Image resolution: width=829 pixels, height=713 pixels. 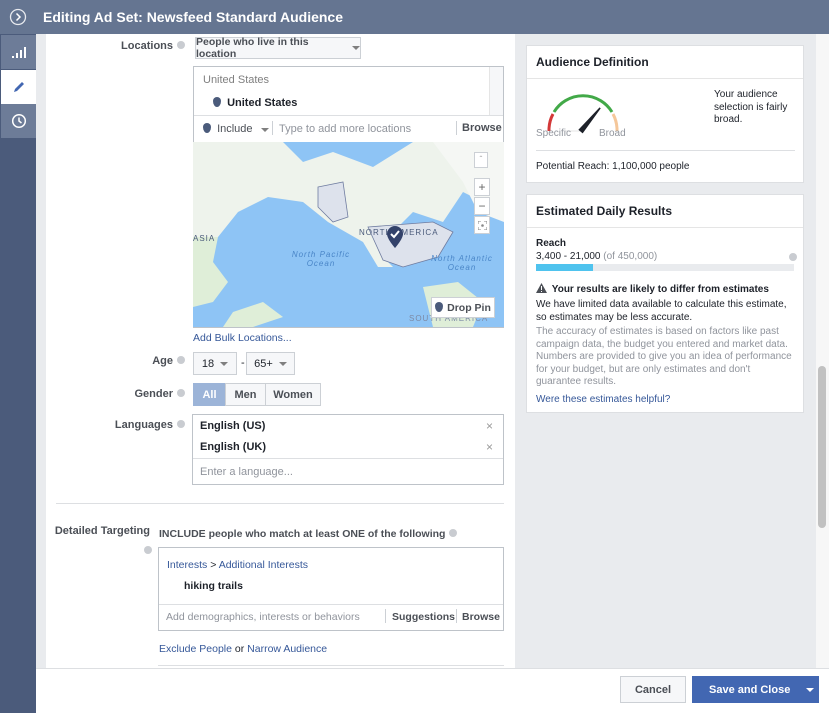 What do you see at coordinates (751, 107) in the screenshot?
I see `audience-description: Your audience selection is fairly broad.` at bounding box center [751, 107].